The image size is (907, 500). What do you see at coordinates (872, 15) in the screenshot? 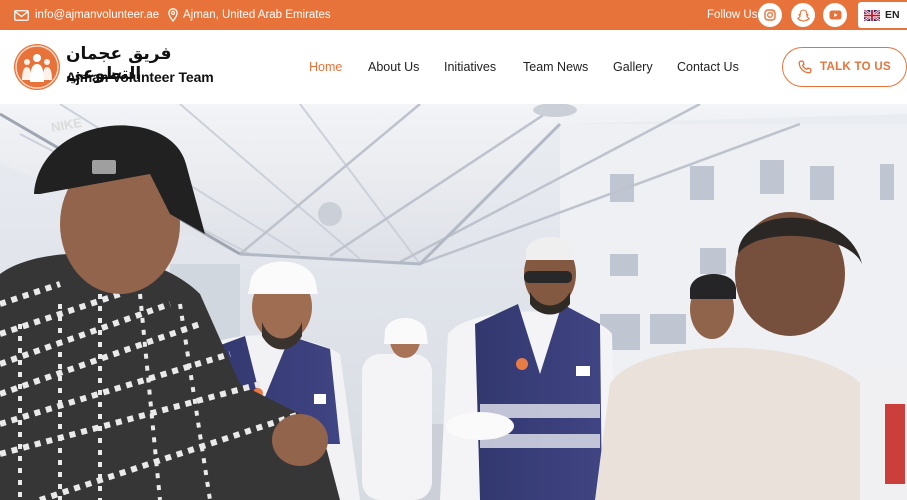
I see `uk-flag-icon` at bounding box center [872, 15].